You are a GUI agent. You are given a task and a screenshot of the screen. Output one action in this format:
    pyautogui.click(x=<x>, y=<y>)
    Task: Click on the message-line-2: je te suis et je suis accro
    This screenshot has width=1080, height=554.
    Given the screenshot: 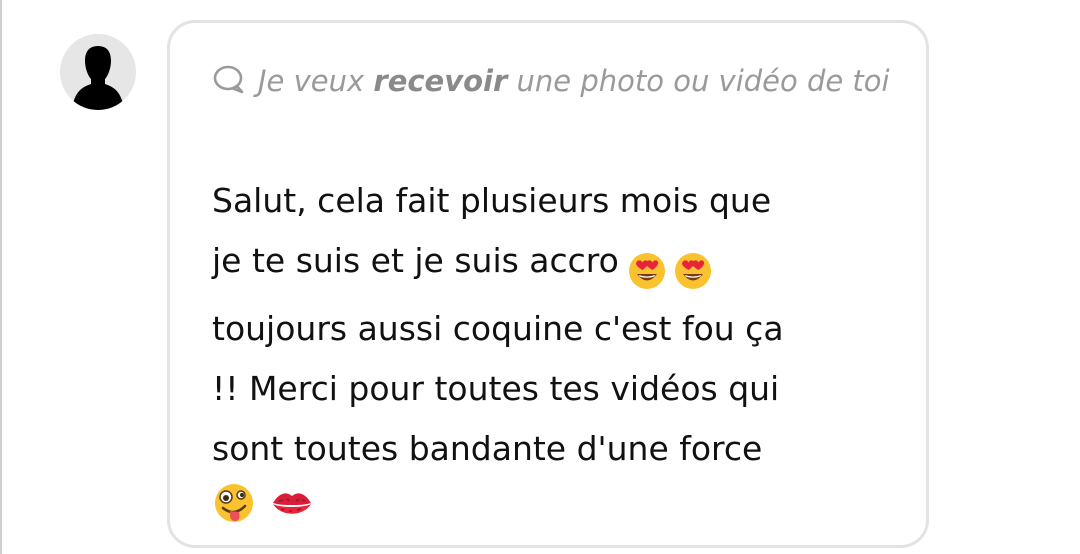 What is the action you would take?
    pyautogui.click(x=557, y=265)
    